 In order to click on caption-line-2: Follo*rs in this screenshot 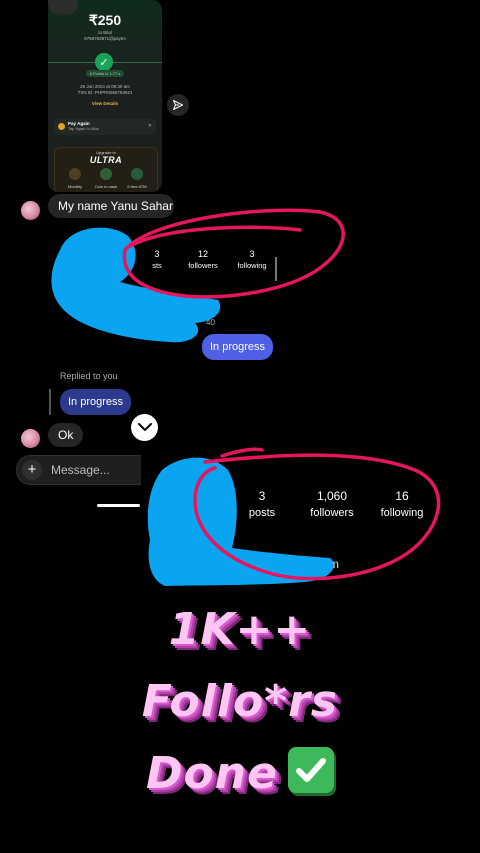, I will do `click(240, 701)`.